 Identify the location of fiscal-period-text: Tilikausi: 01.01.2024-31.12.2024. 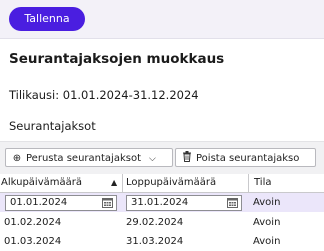
(104, 95).